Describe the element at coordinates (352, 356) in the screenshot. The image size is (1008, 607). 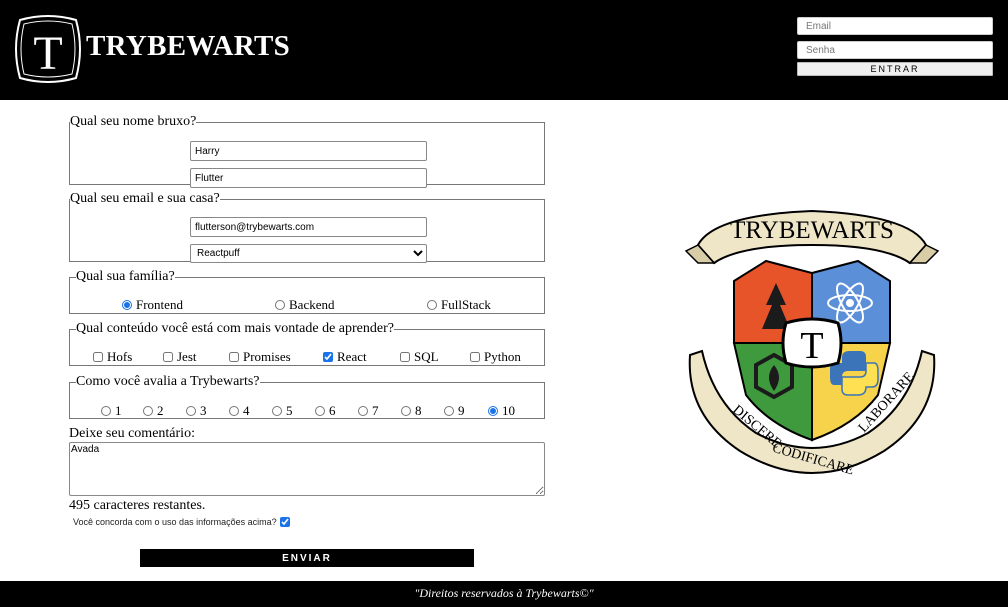
I see `content-label-react: React` at that location.